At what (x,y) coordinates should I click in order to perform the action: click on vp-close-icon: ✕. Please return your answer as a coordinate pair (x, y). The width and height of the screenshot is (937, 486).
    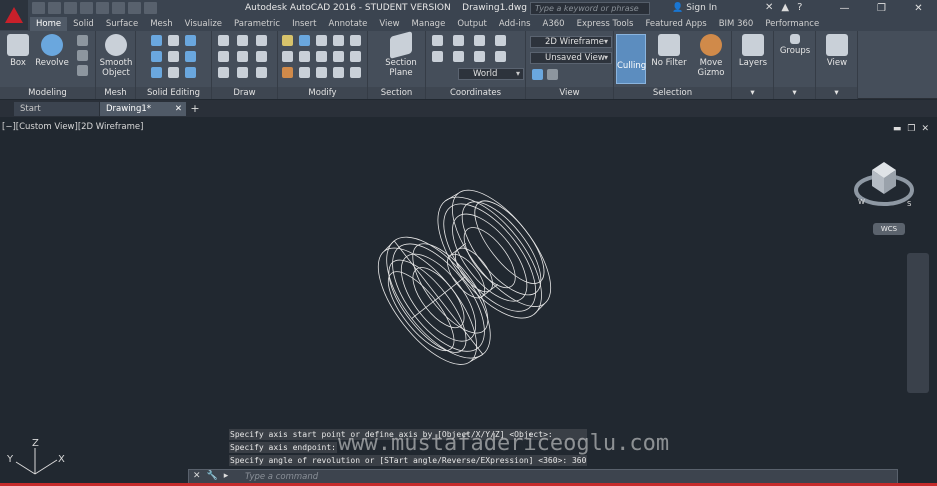
    Looking at the image, I should click on (925, 129).